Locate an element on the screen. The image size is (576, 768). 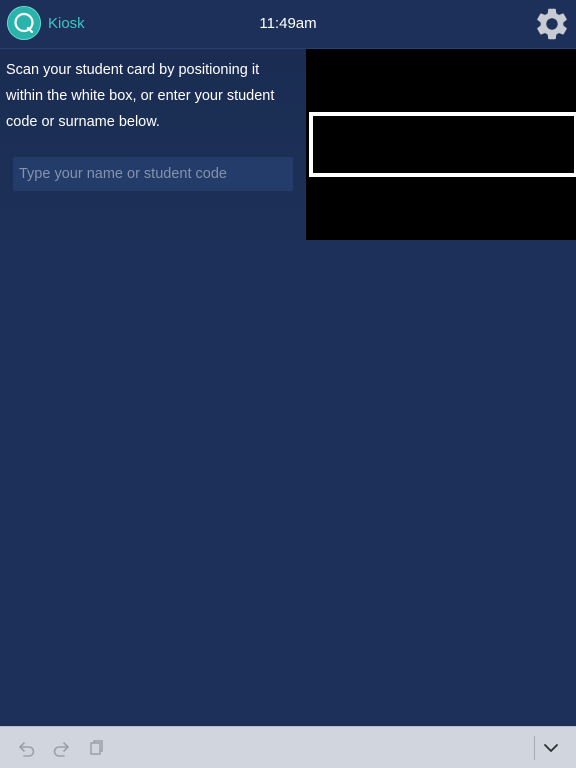
keyboard-shortcut-toolbar is located at coordinates (288, 747).